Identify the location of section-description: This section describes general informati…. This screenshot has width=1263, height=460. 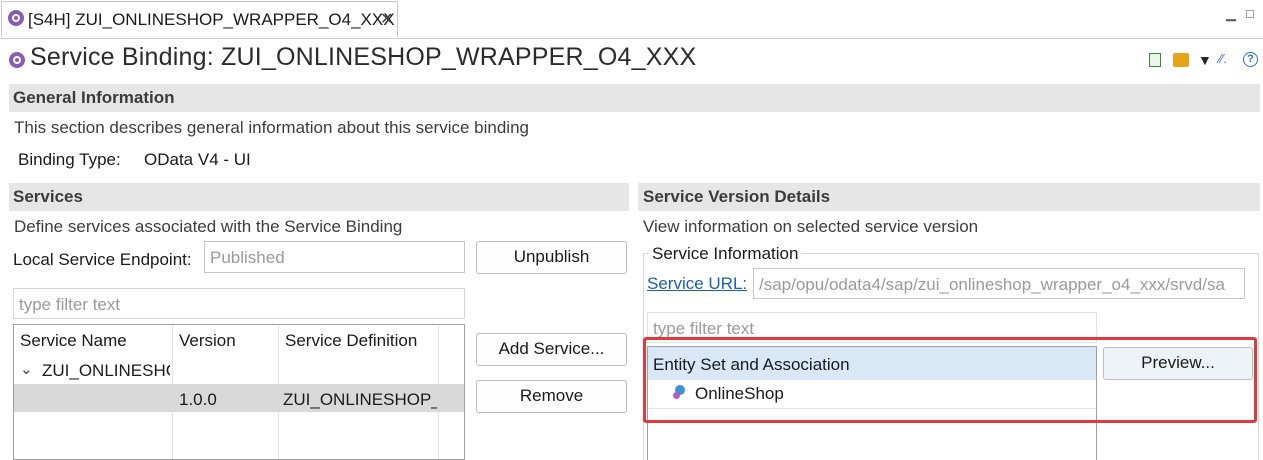
(271, 127).